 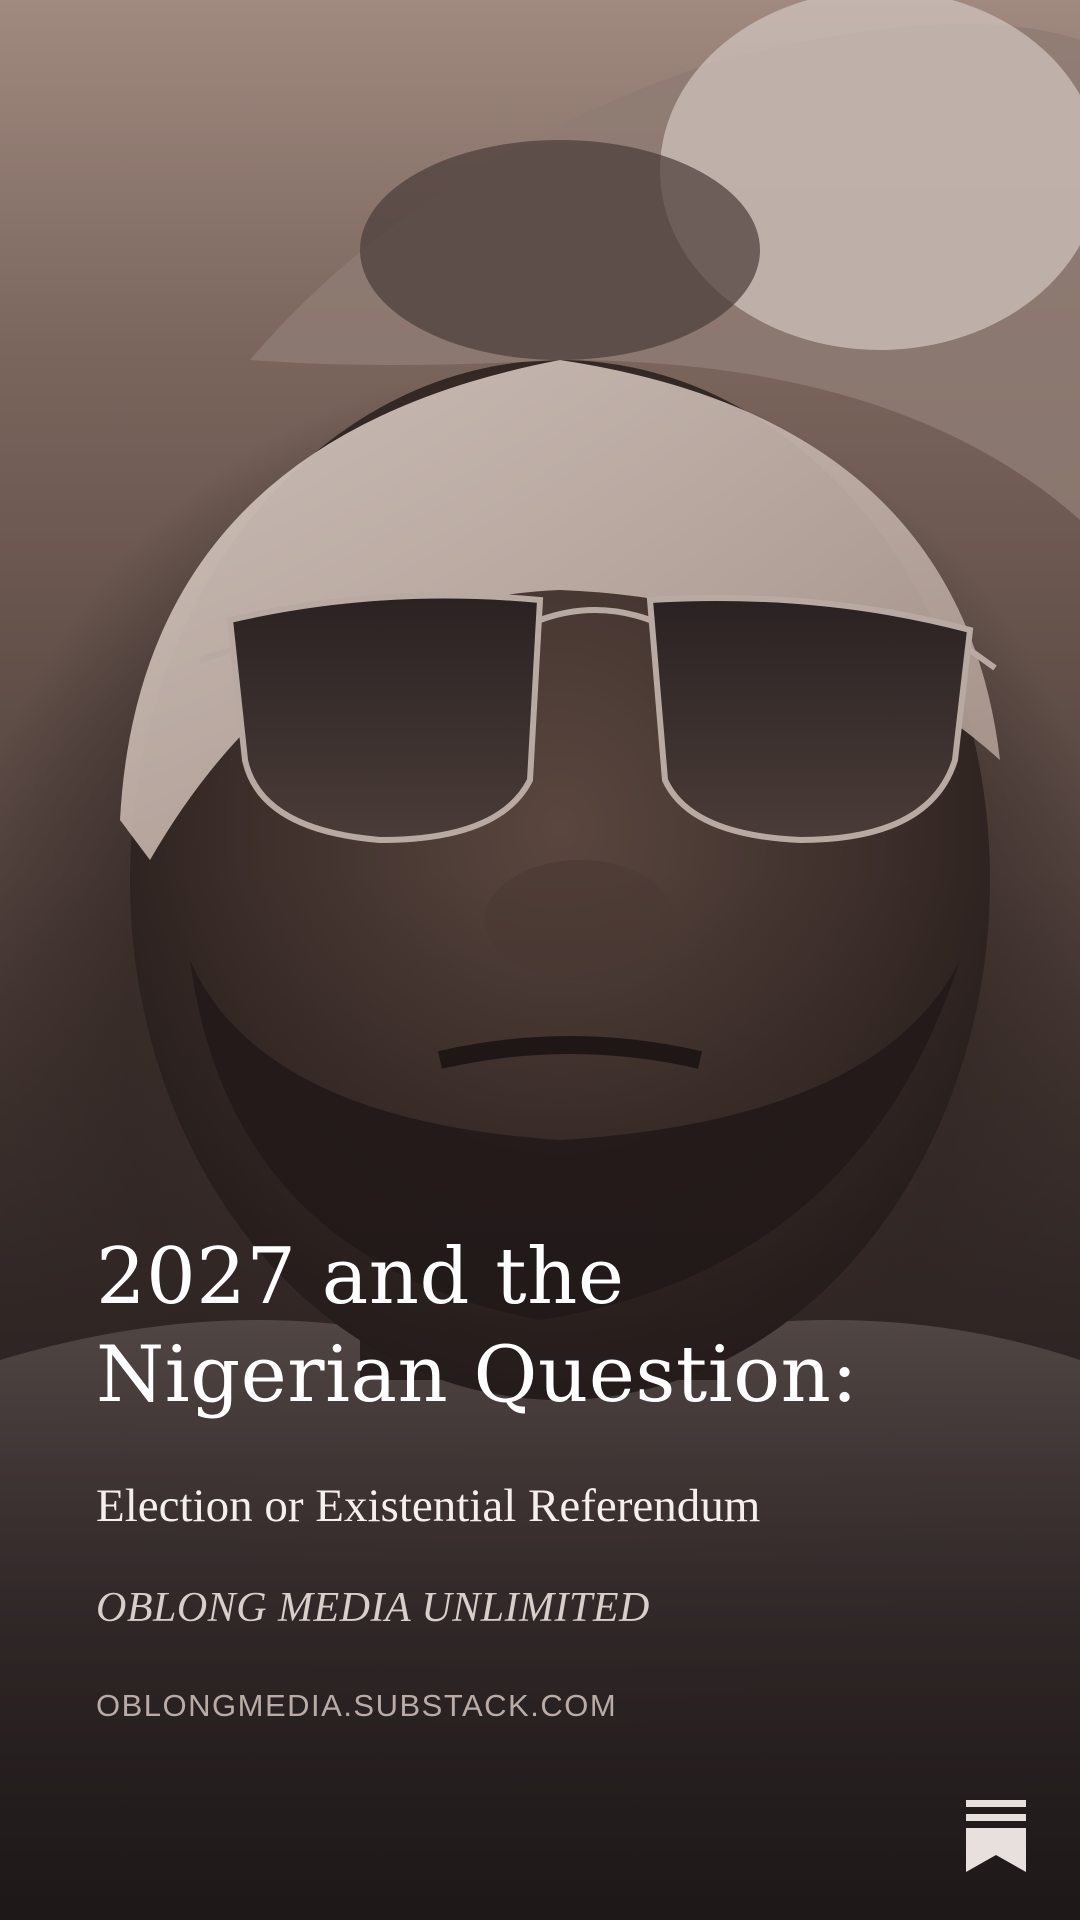 What do you see at coordinates (477, 1326) in the screenshot?
I see `post-title: 2027 and the Nigerian Question:` at bounding box center [477, 1326].